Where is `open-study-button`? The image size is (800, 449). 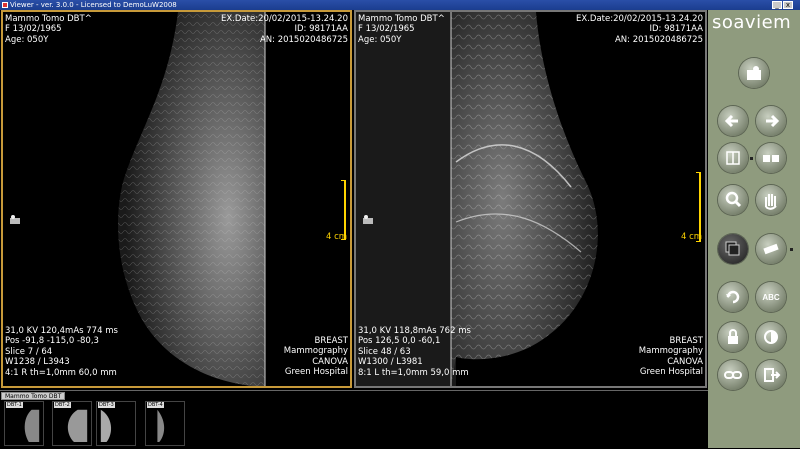
open-study-button is located at coordinates (754, 73).